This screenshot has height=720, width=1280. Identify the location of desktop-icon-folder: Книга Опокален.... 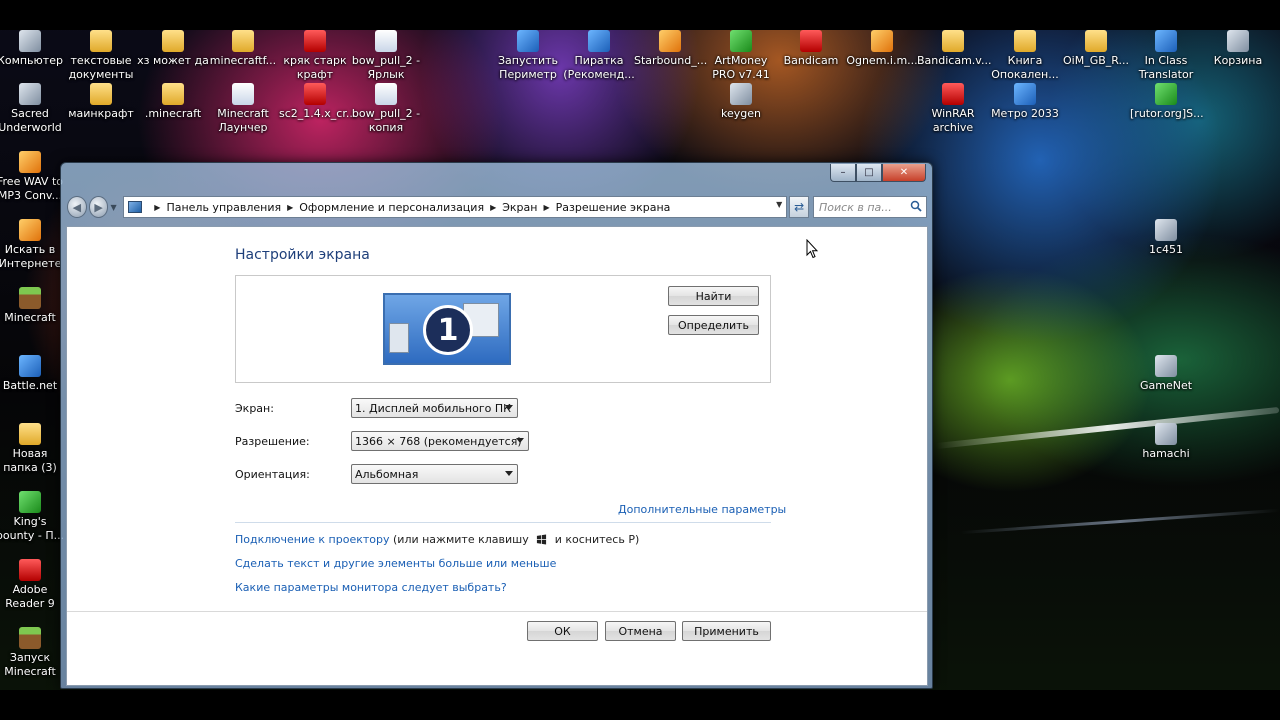
(1025, 56).